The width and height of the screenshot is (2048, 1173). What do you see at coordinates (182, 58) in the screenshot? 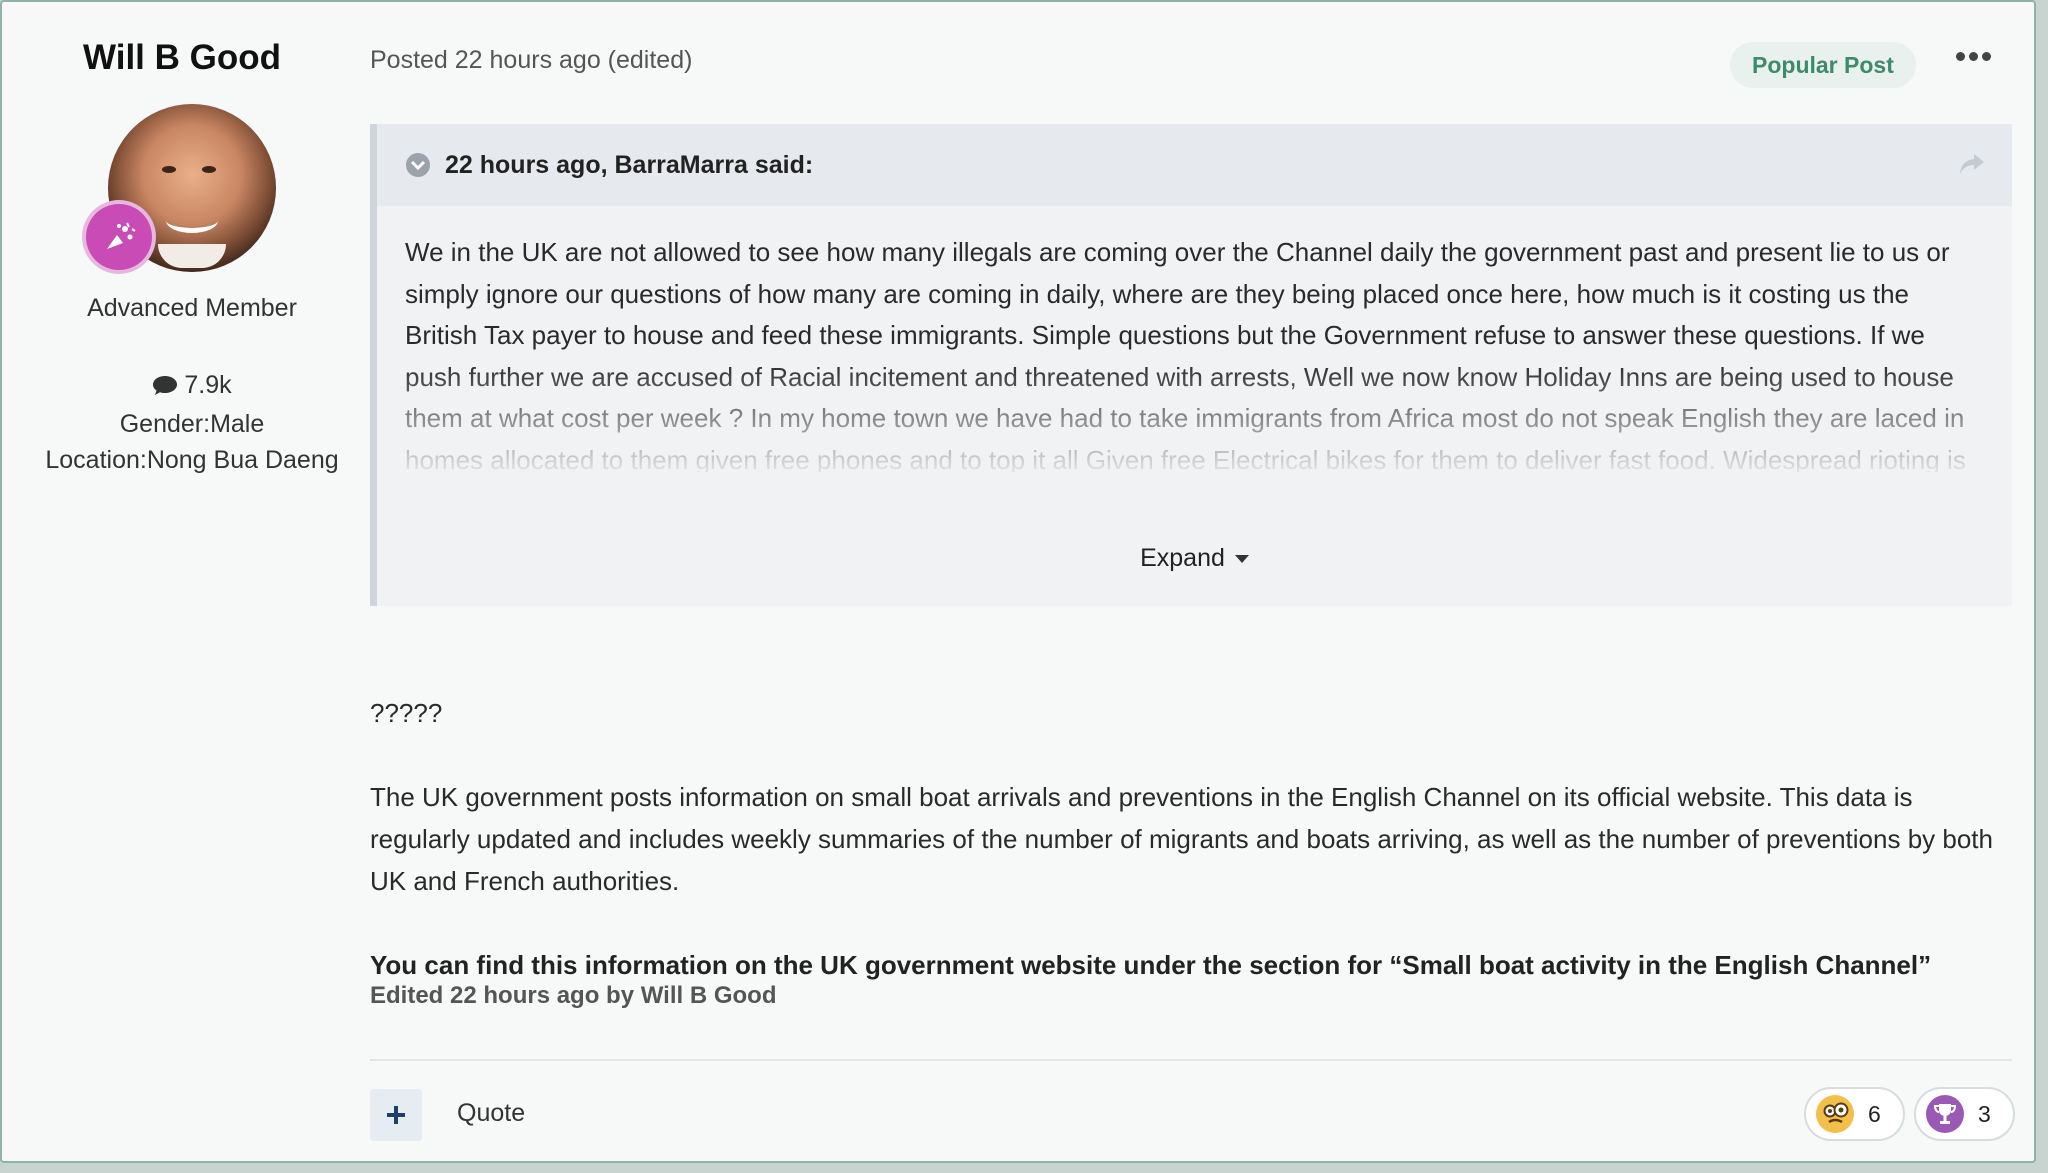
I see `author-name: Will B Good` at bounding box center [182, 58].